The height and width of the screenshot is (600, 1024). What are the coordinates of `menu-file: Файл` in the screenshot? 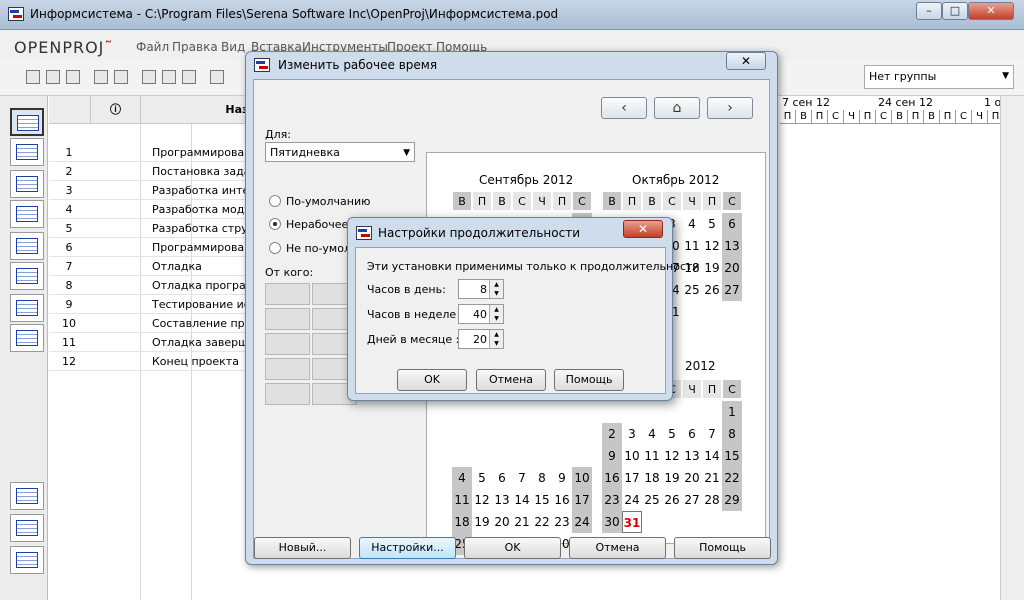 It's located at (152, 47).